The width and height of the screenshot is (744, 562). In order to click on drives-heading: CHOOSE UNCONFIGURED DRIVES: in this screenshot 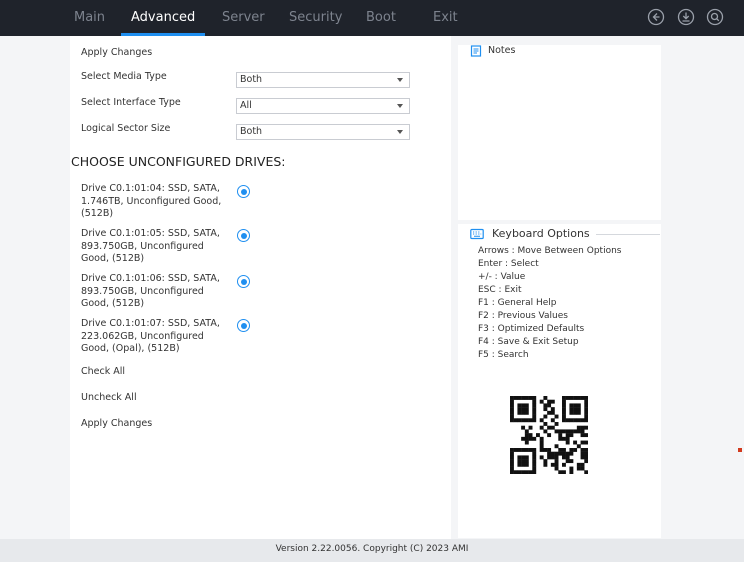, I will do `click(178, 161)`.